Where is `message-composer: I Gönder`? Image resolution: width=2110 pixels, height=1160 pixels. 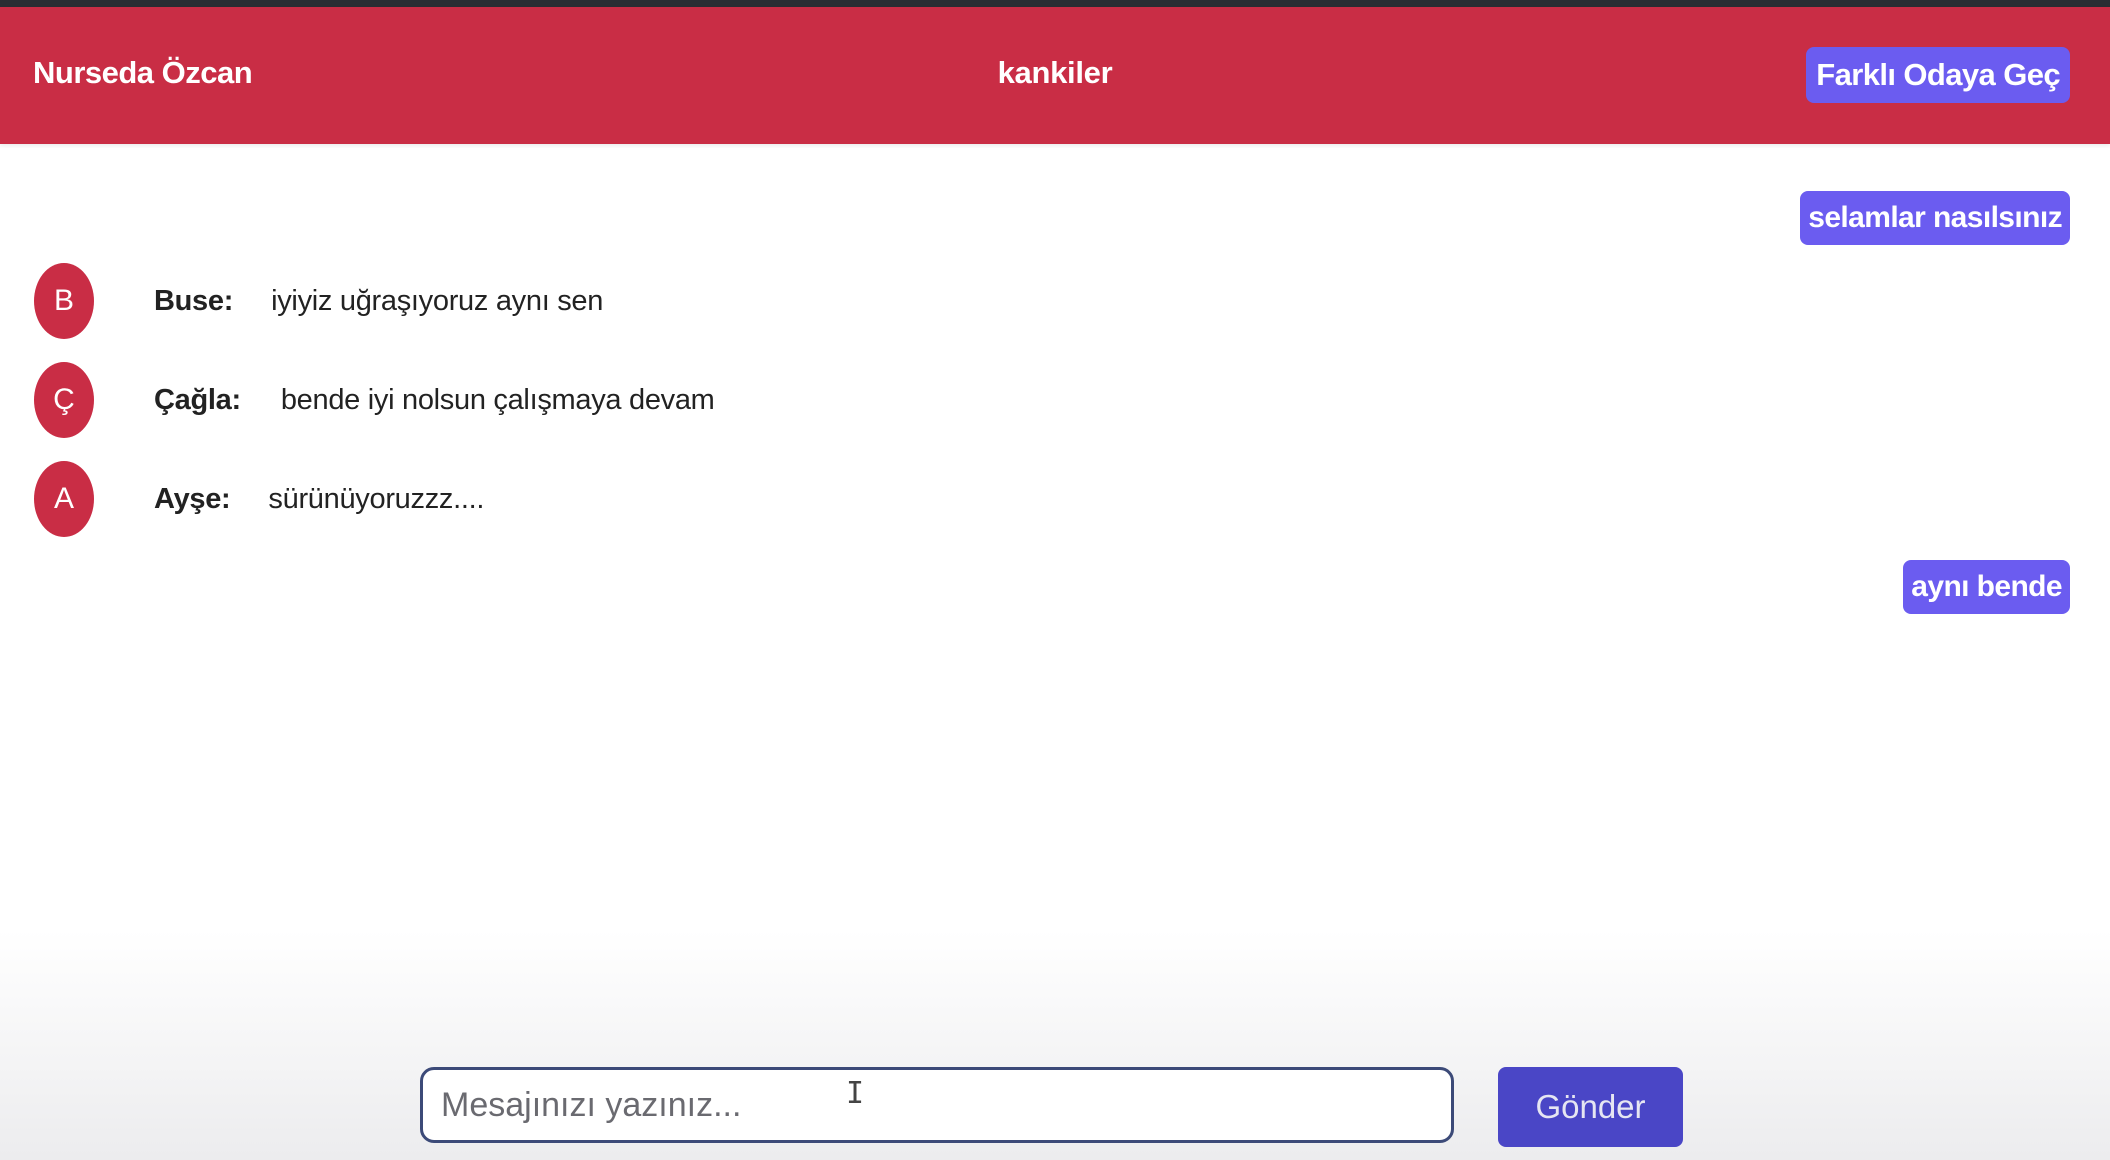
message-composer: I Gönder is located at coordinates (1055, 1110).